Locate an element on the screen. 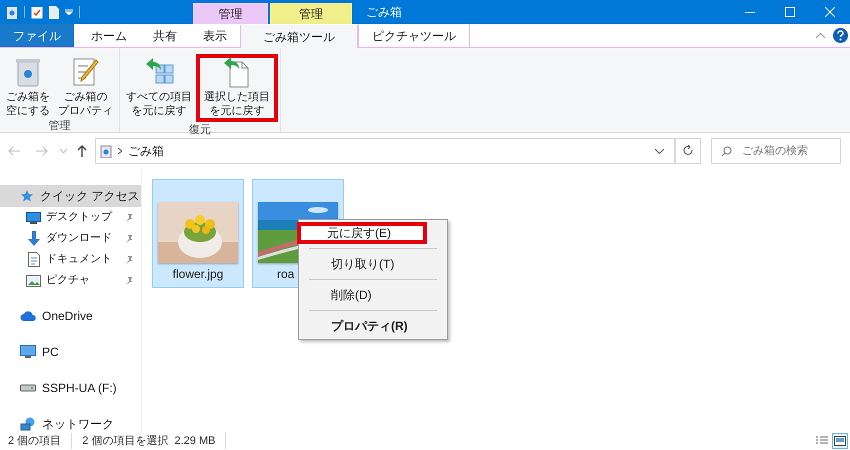  button-label-line: ごみ箱を is located at coordinates (28, 97).